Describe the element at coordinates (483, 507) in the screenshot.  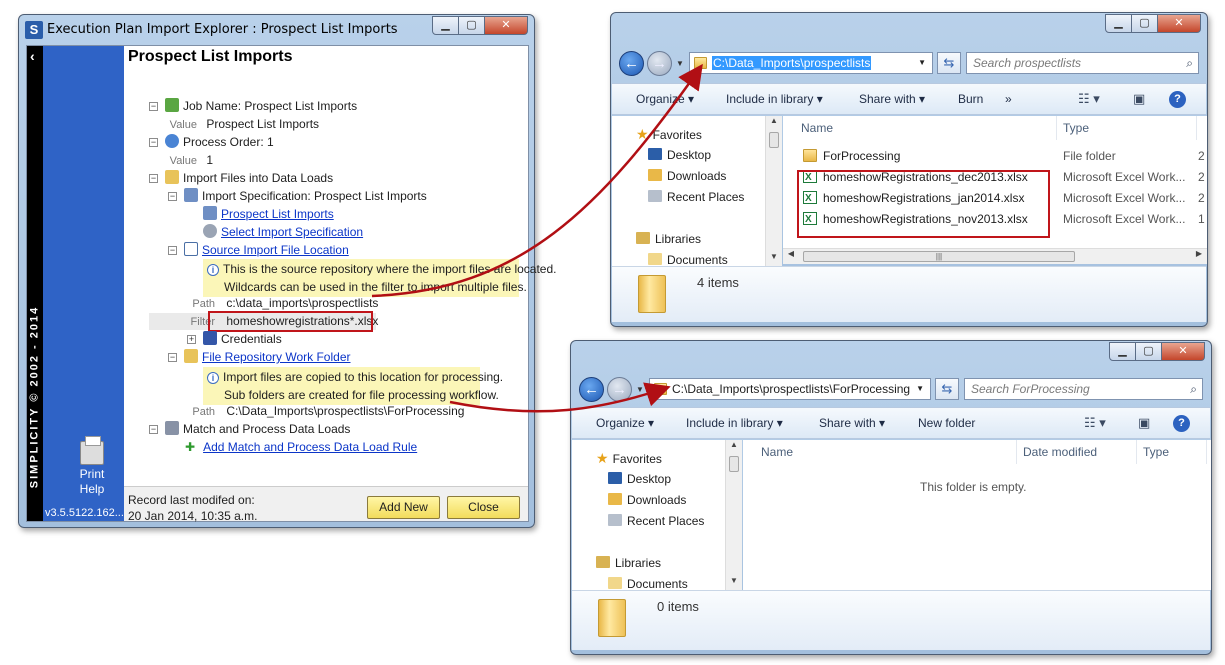
I see `close-button: Close` at that location.